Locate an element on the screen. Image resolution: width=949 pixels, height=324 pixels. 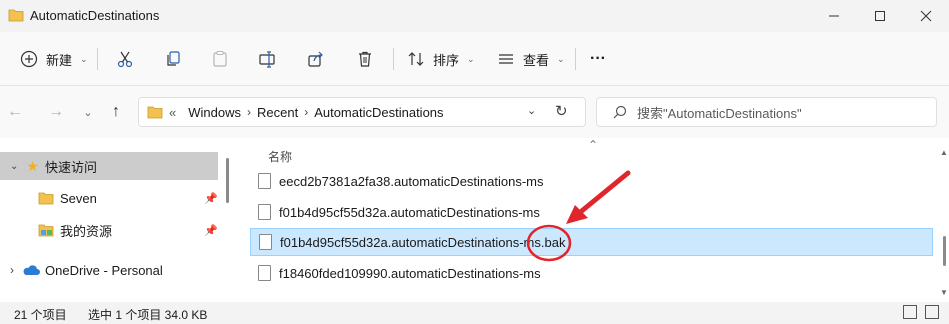
new-button: 新建 ⌄ is located at coordinates (53, 59).